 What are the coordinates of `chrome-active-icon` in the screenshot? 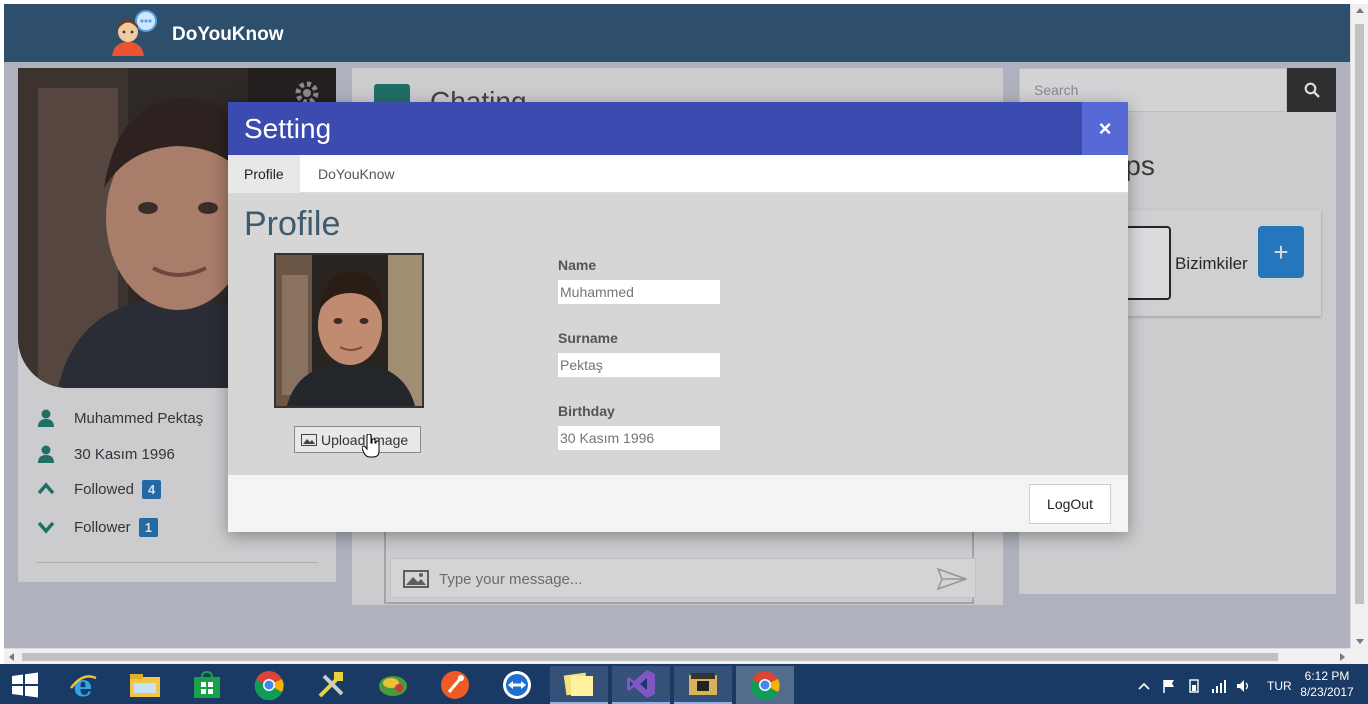 It's located at (765, 685).